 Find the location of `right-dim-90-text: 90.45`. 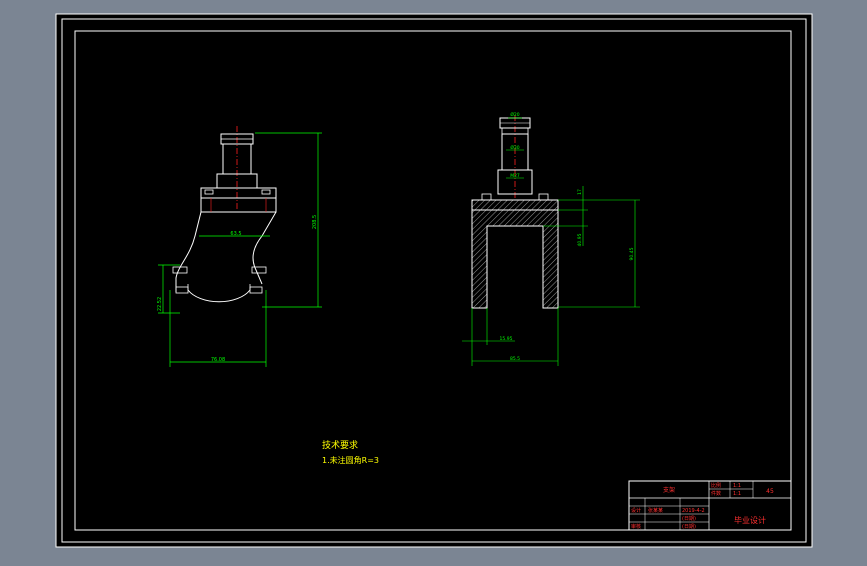

right-dim-90-text: 90.45 is located at coordinates (632, 253).